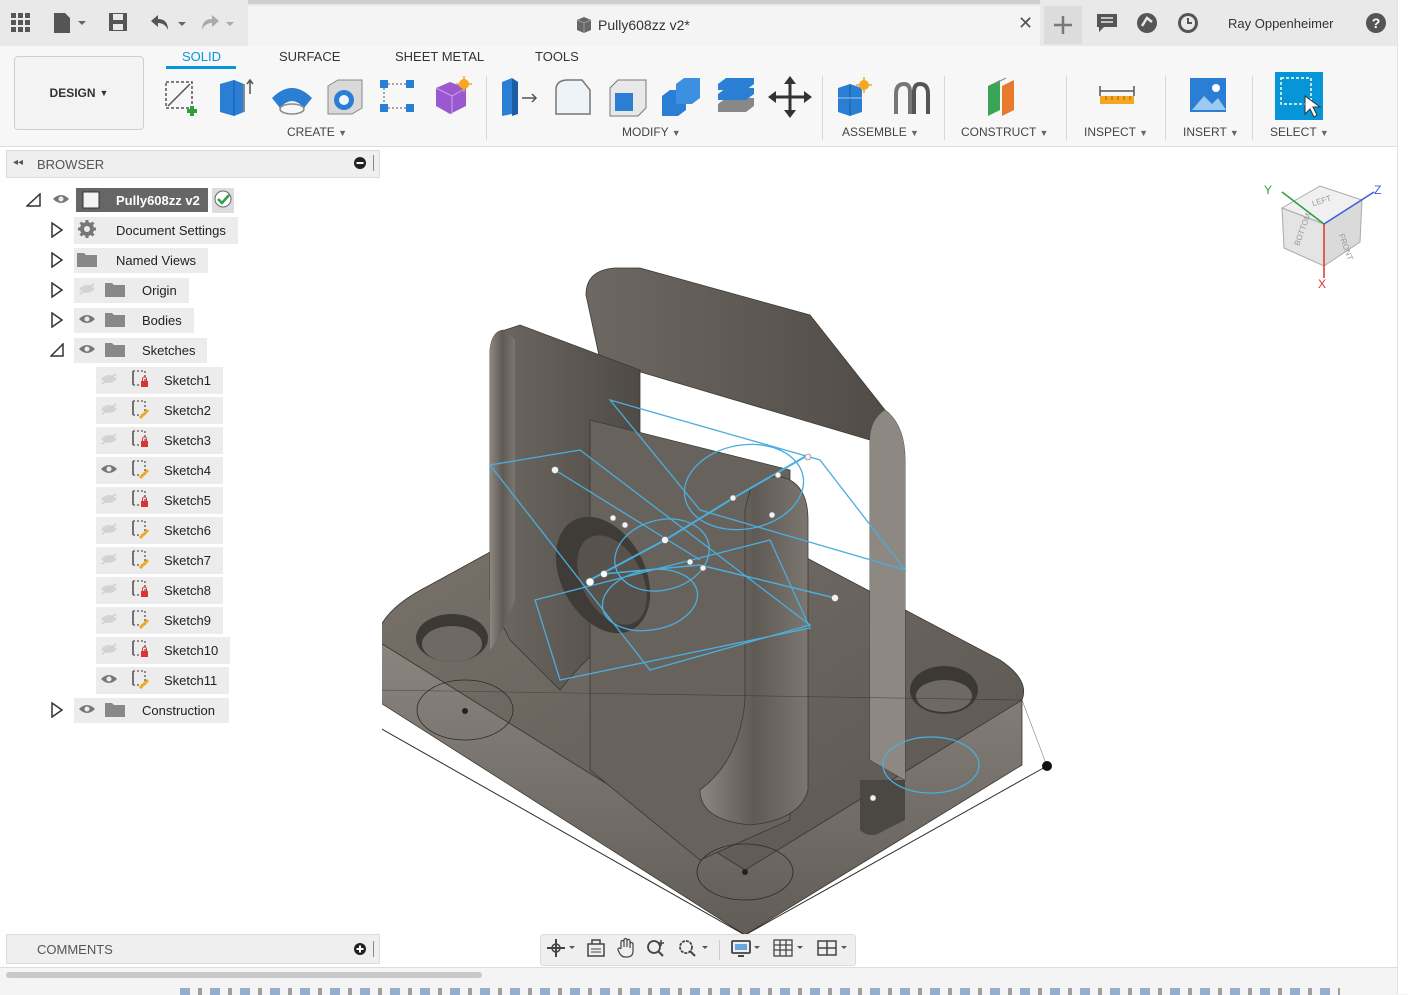  What do you see at coordinates (1324, 234) in the screenshot?
I see `viewcube: LEFT FRONT BOTTOM Y Z X` at bounding box center [1324, 234].